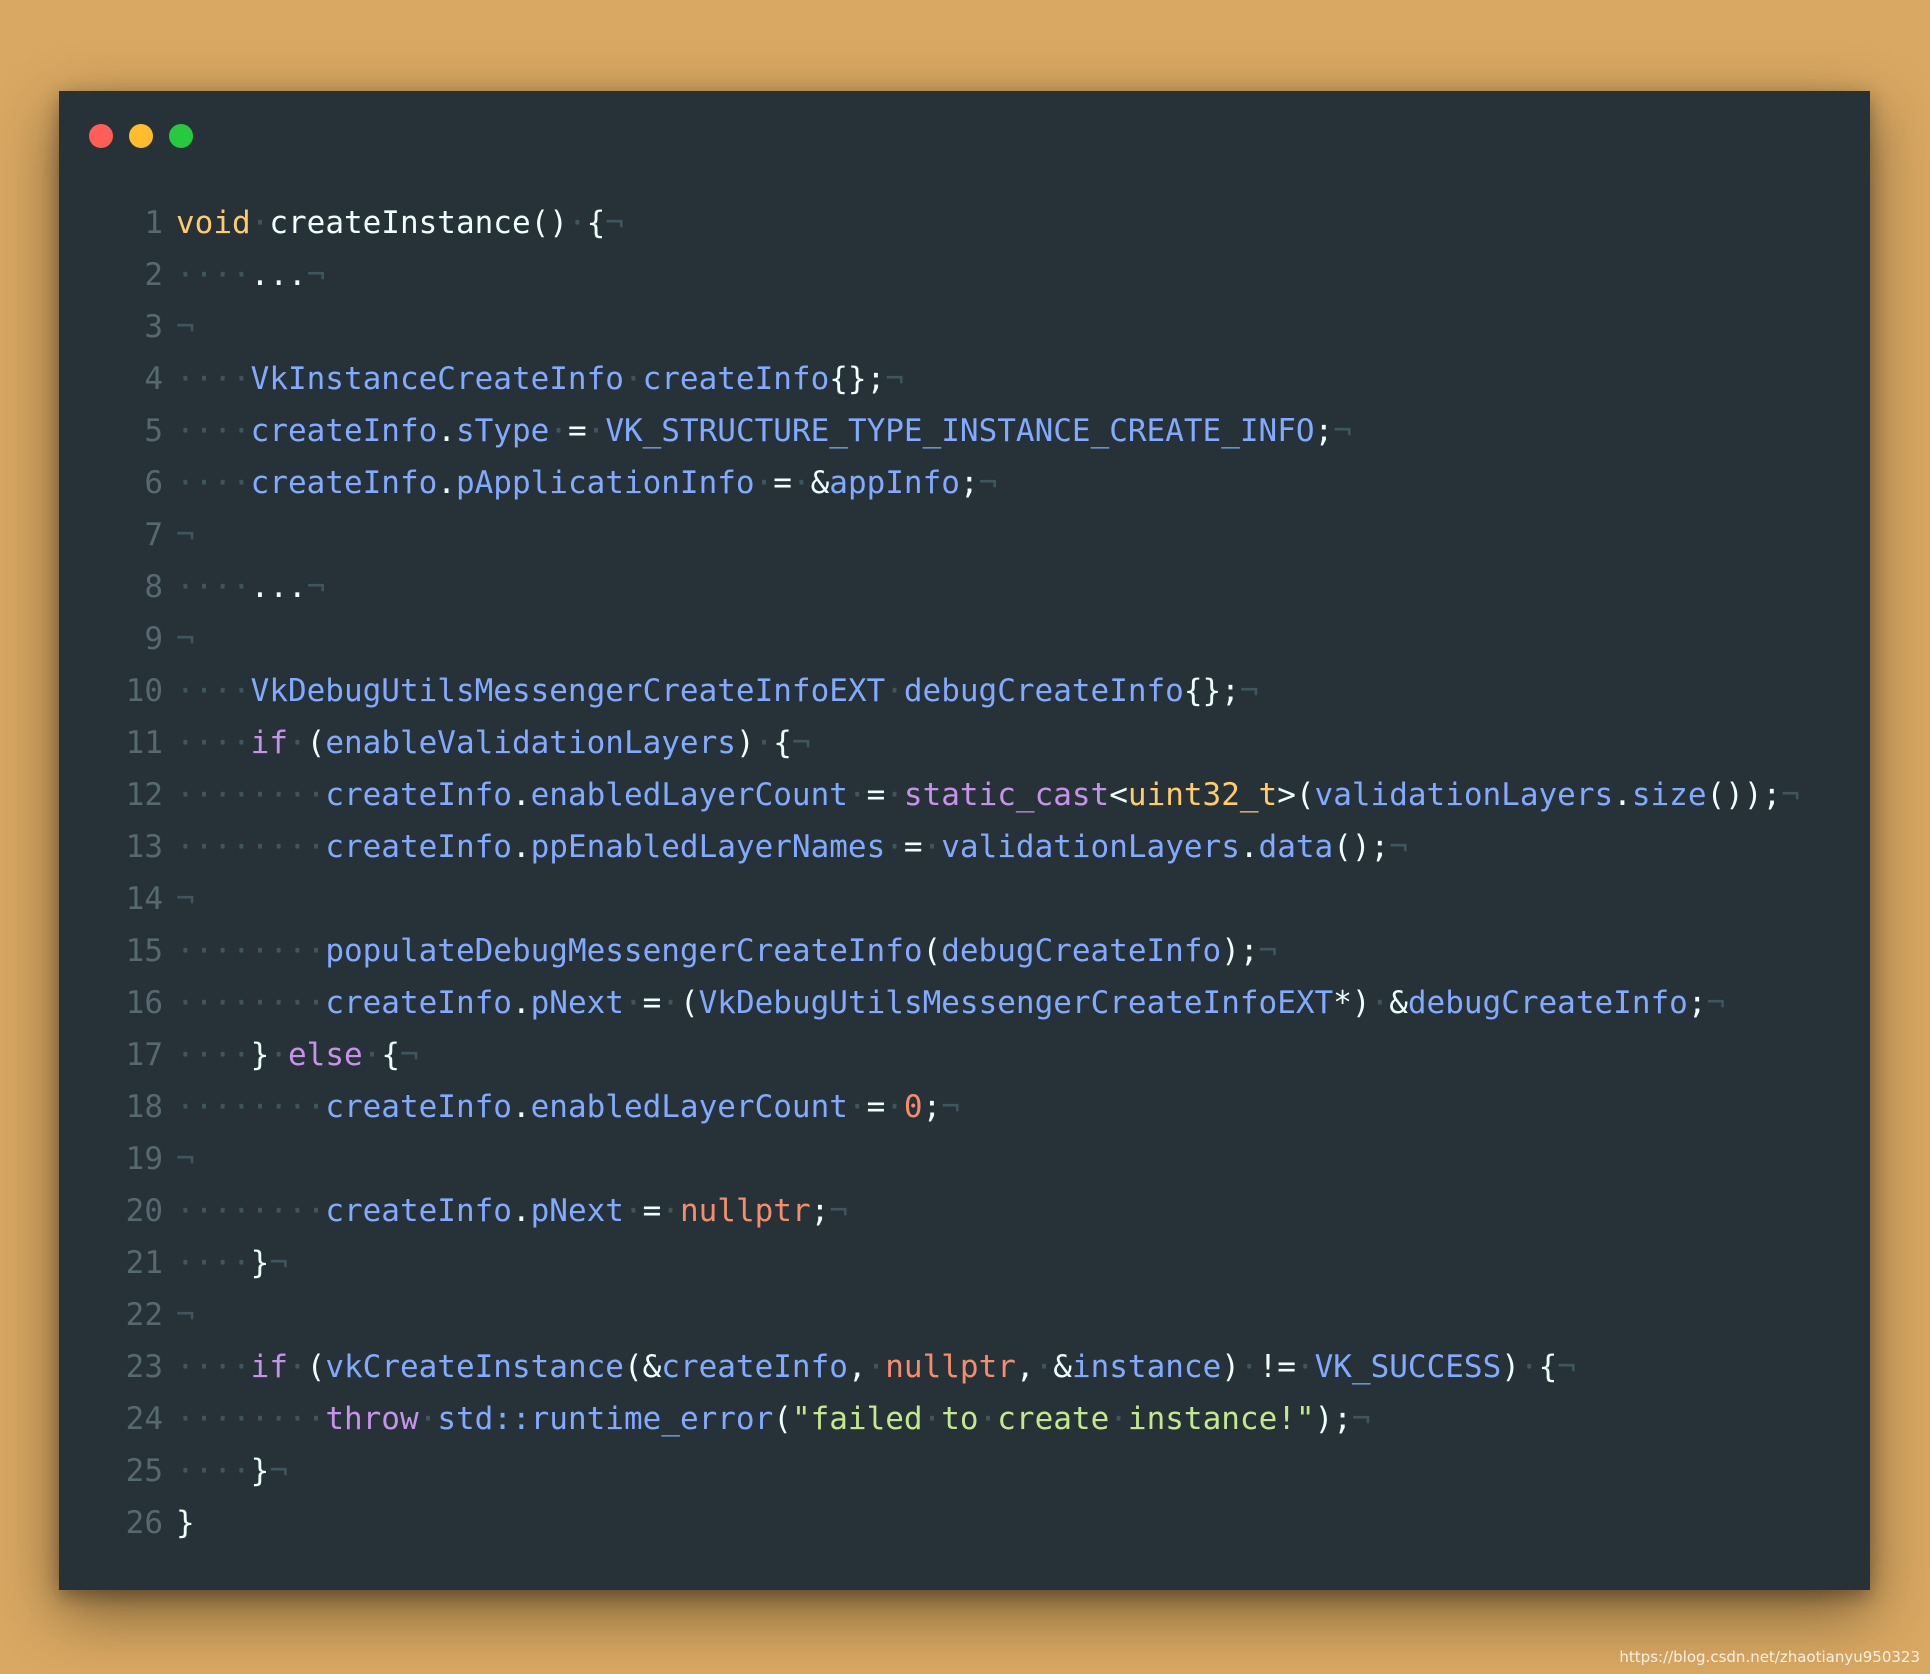  I want to click on code-token: ());, so click(1744, 795).